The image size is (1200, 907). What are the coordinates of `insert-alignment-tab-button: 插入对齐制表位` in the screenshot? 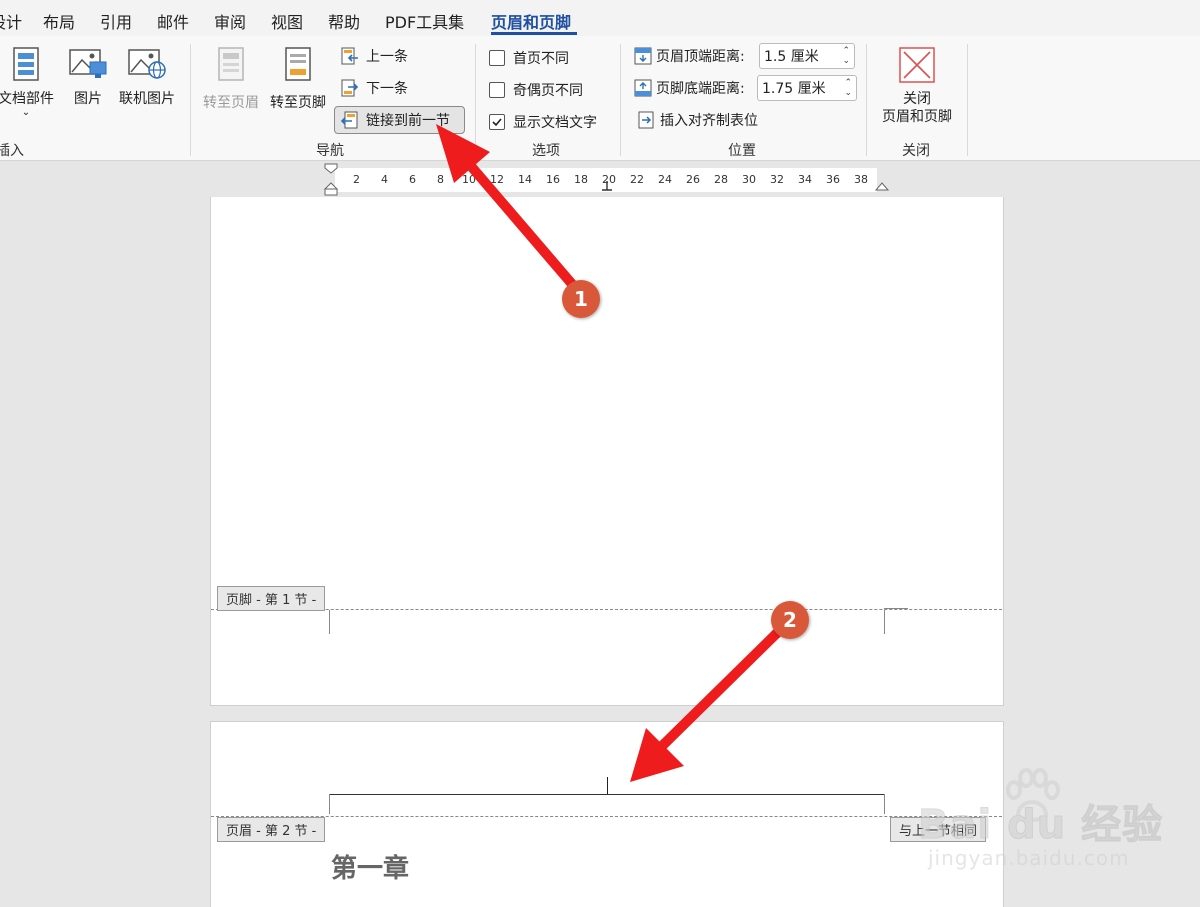 It's located at (697, 120).